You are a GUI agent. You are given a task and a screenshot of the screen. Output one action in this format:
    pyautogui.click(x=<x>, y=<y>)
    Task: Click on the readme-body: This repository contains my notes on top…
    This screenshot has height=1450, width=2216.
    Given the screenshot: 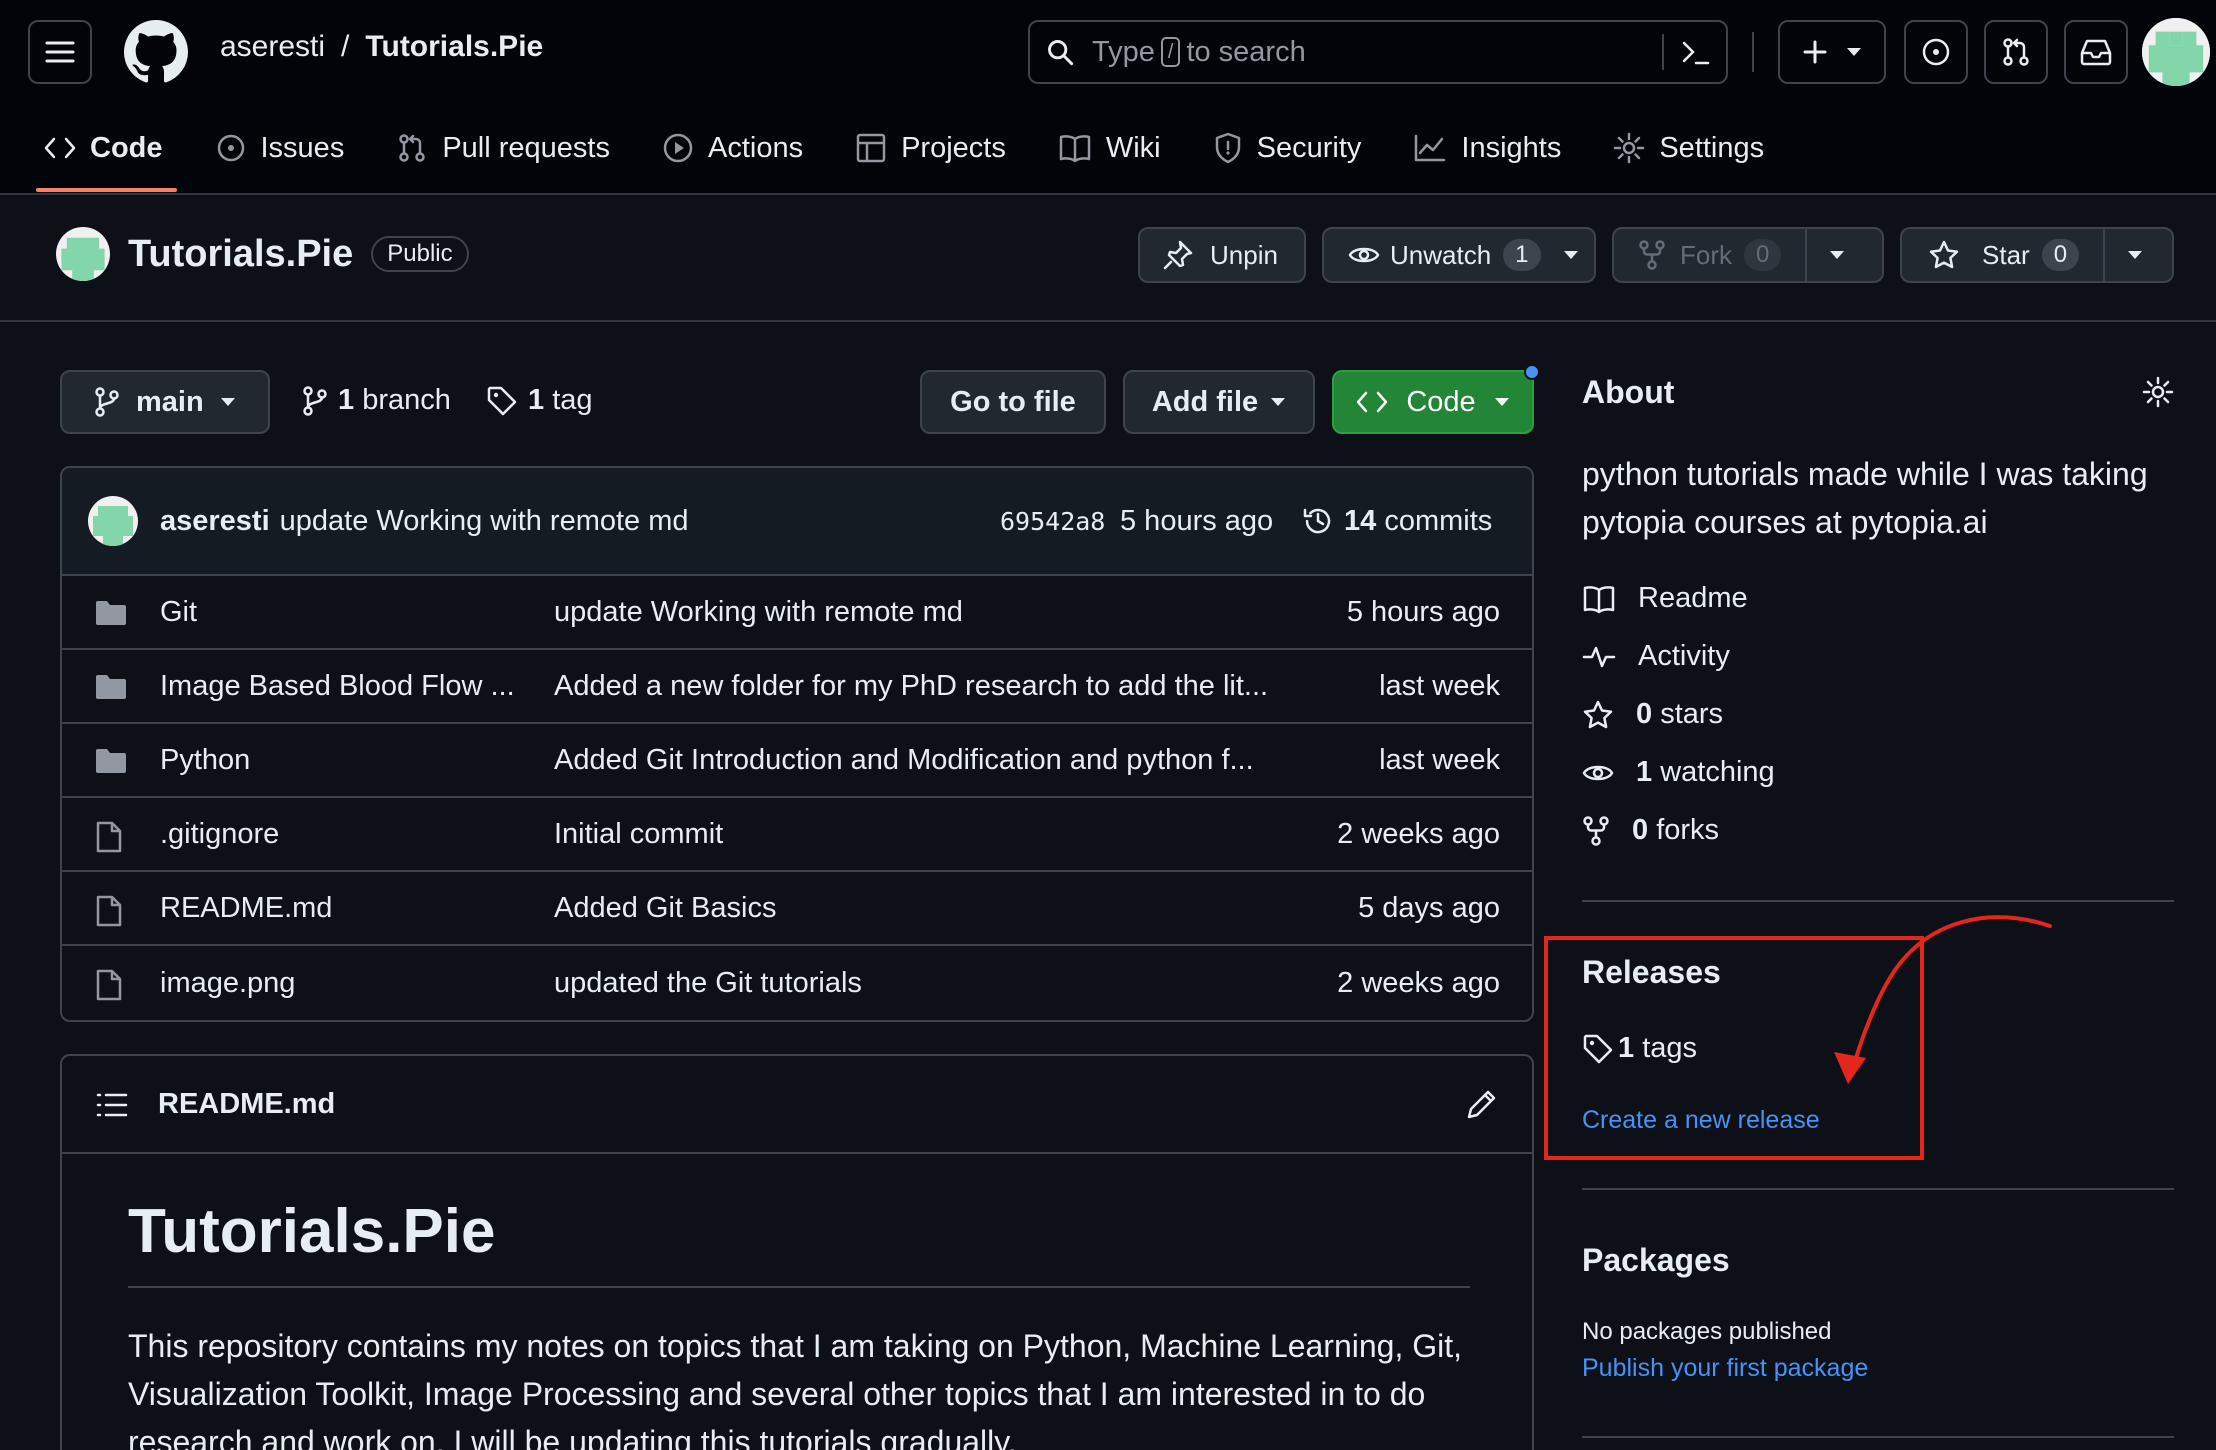 What is the action you would take?
    pyautogui.click(x=795, y=1389)
    